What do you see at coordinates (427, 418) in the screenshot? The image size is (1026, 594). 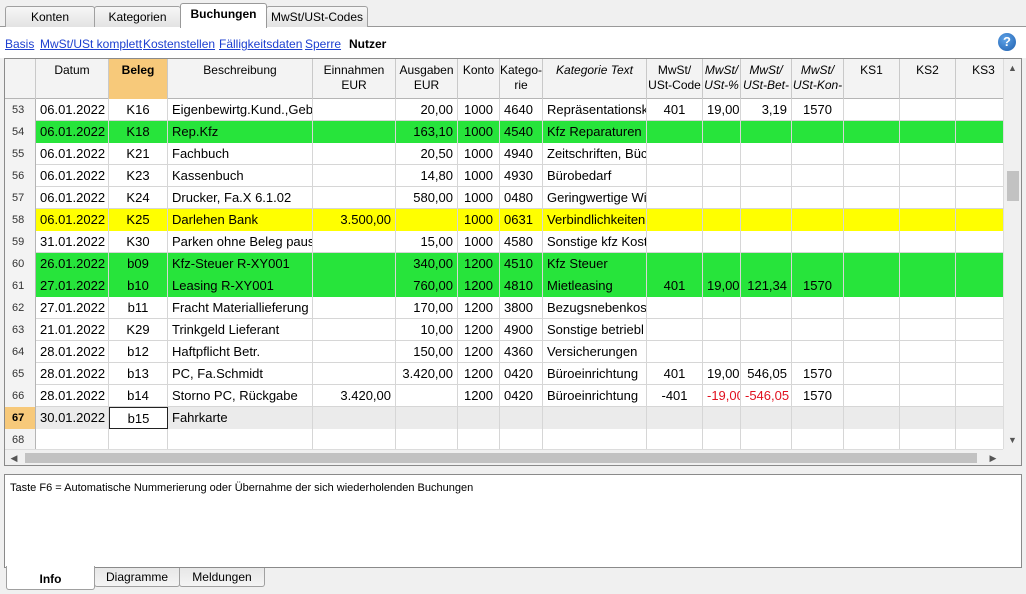 I see `cell-ausgaben` at bounding box center [427, 418].